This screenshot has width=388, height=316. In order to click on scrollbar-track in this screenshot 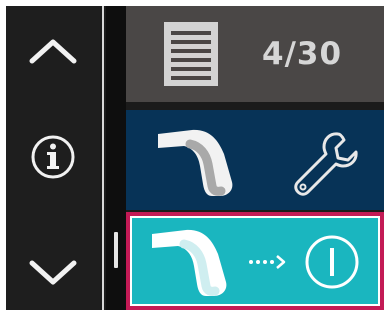, I will do `click(116, 158)`.